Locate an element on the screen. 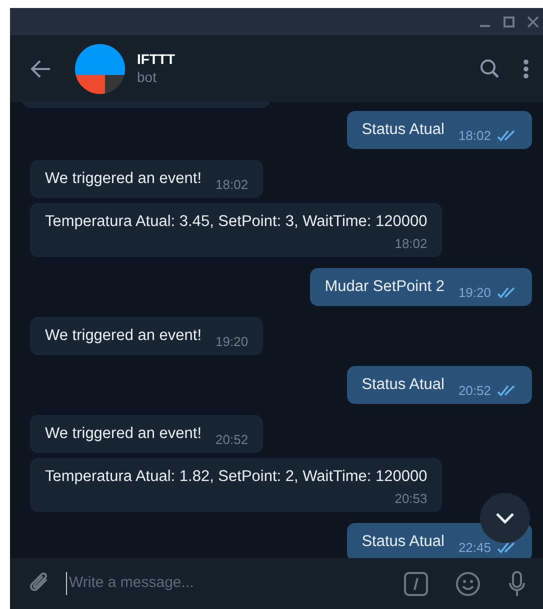  microphone-icon is located at coordinates (517, 584).